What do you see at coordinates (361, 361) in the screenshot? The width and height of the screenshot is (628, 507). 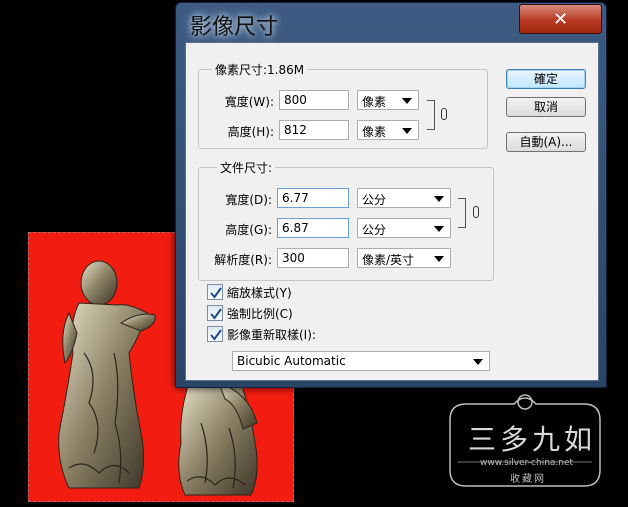 I see `resample-method-select: Bicubic Automatic` at bounding box center [361, 361].